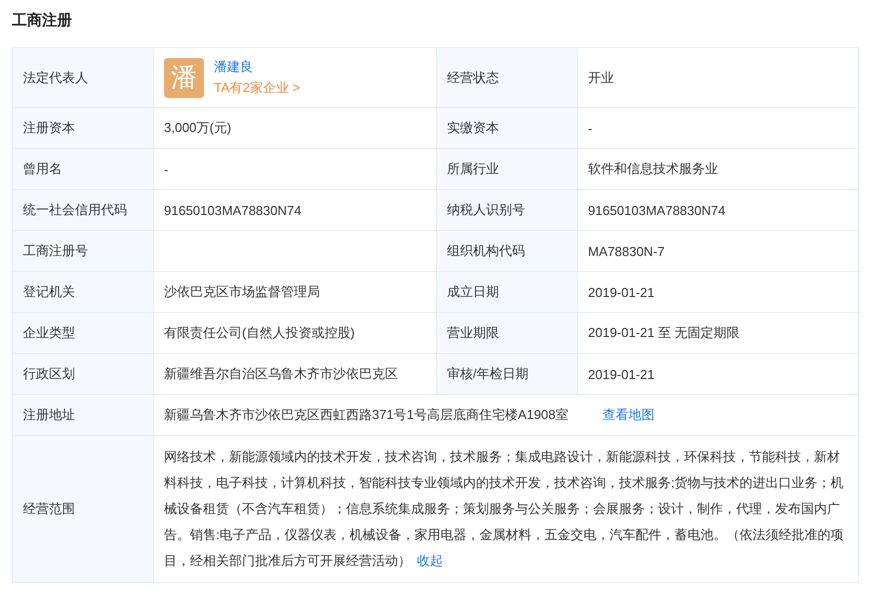 This screenshot has width=870, height=589. What do you see at coordinates (83, 415) in the screenshot?
I see `label-cell: 注册地址` at bounding box center [83, 415].